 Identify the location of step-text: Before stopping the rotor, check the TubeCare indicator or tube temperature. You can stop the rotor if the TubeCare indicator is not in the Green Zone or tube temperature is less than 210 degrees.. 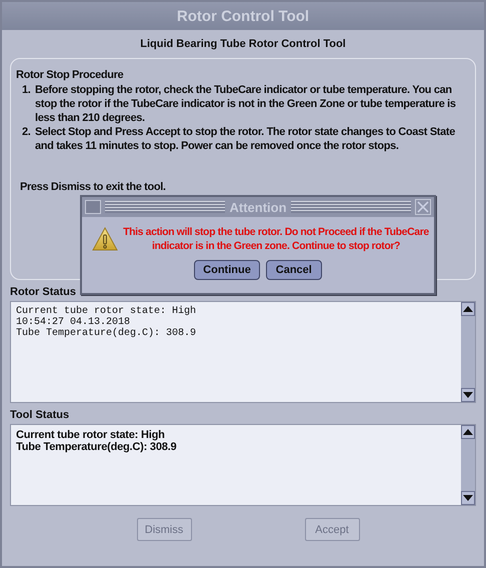
(246, 104).